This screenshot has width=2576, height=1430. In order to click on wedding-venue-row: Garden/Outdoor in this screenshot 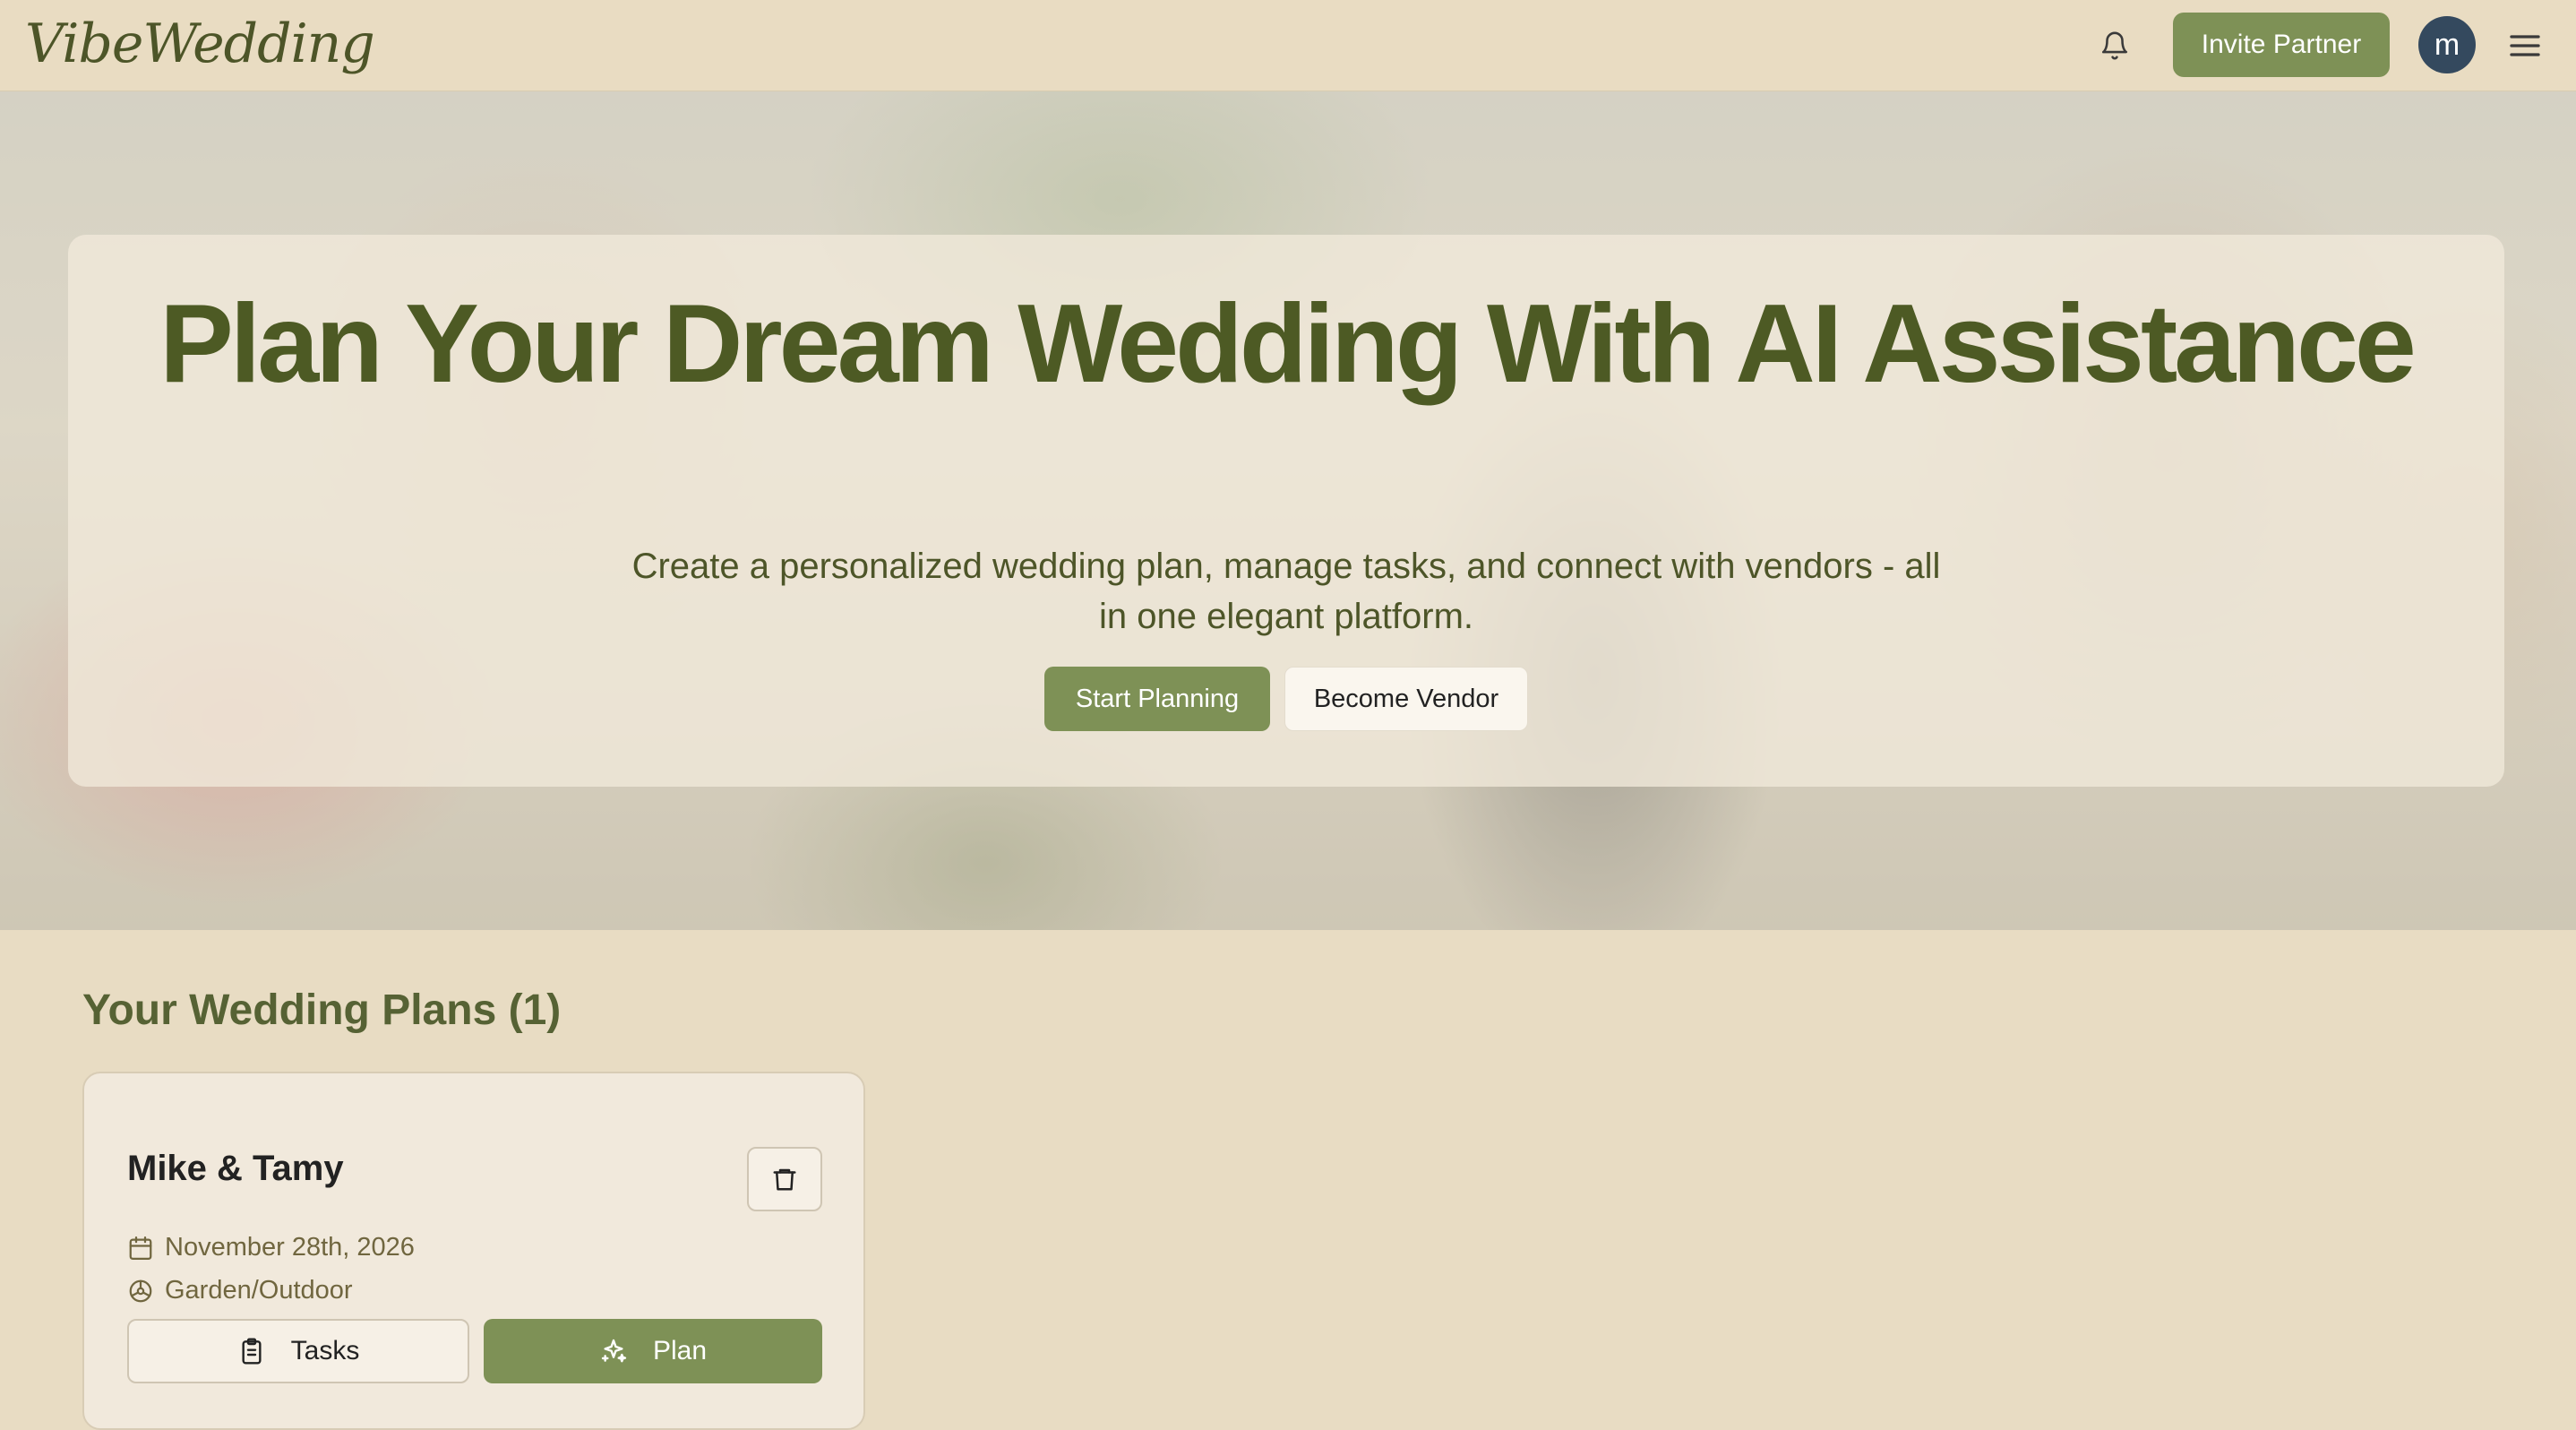, I will do `click(240, 1290)`.